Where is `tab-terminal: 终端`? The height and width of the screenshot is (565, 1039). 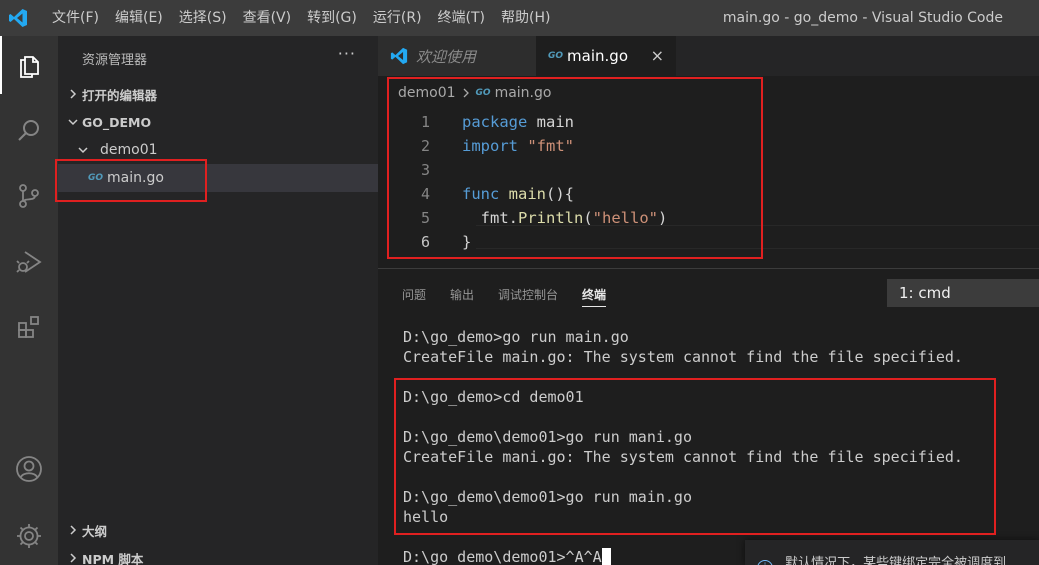
tab-terminal: 终端 is located at coordinates (594, 294).